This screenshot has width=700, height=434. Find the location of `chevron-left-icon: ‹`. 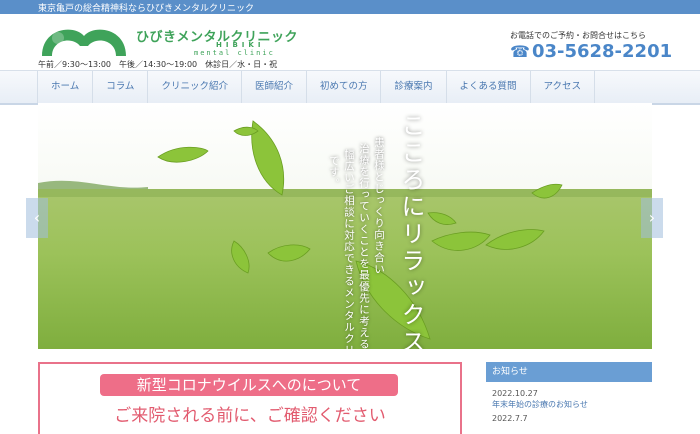

chevron-left-icon: ‹ is located at coordinates (37, 217).